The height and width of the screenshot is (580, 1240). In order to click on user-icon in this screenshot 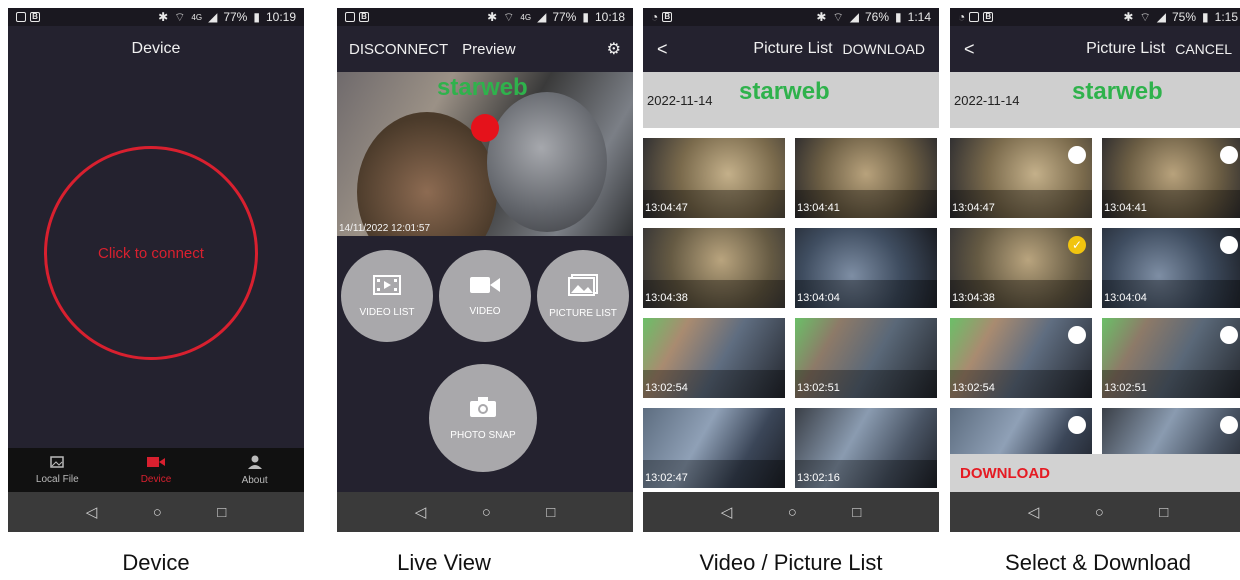, I will do `click(254, 462)`.